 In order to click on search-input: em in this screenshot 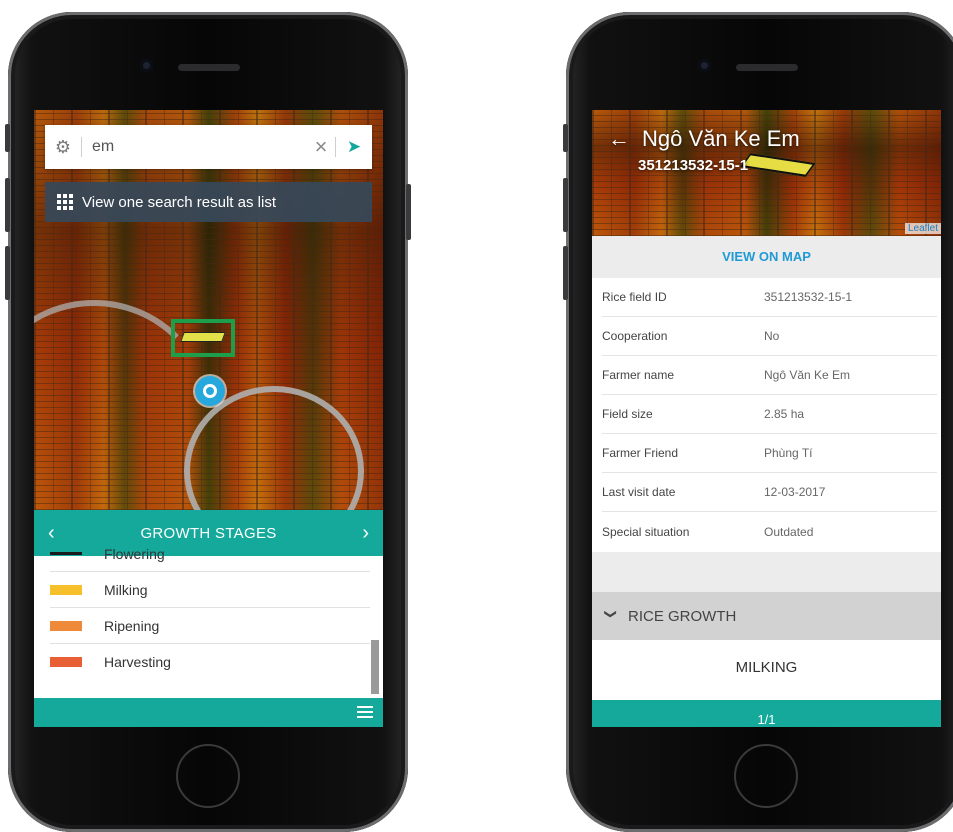, I will do `click(194, 147)`.